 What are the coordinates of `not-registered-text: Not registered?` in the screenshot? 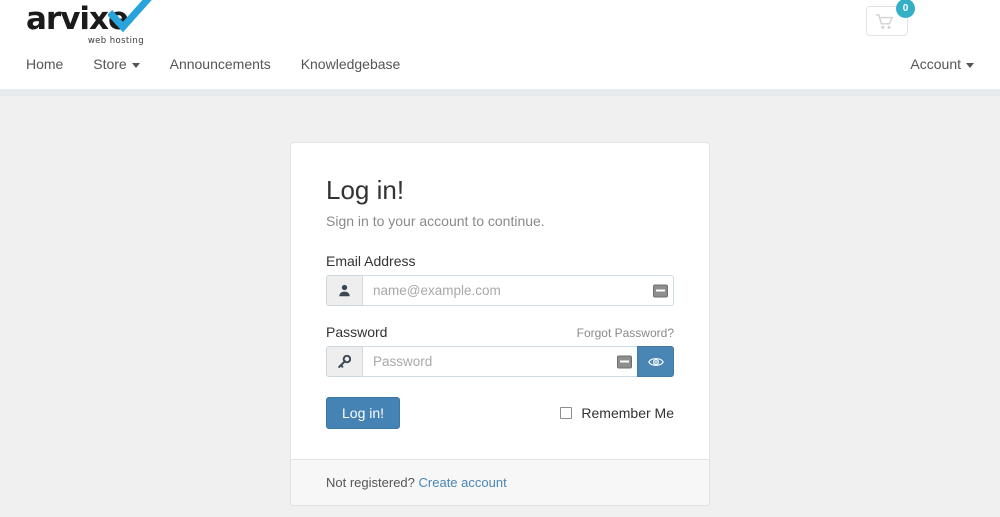 It's located at (370, 482).